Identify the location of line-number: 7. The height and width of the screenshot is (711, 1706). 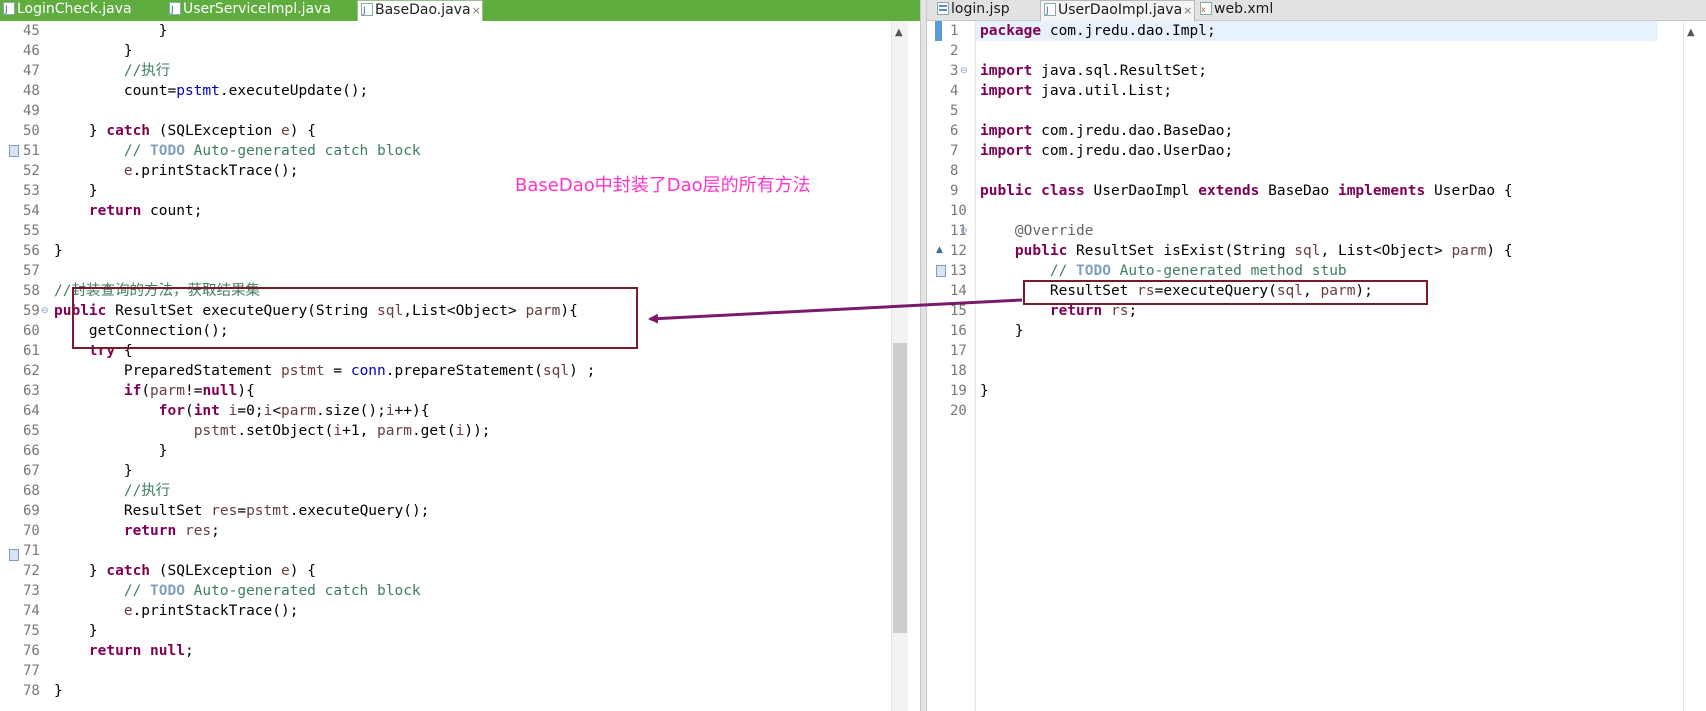
(954, 151).